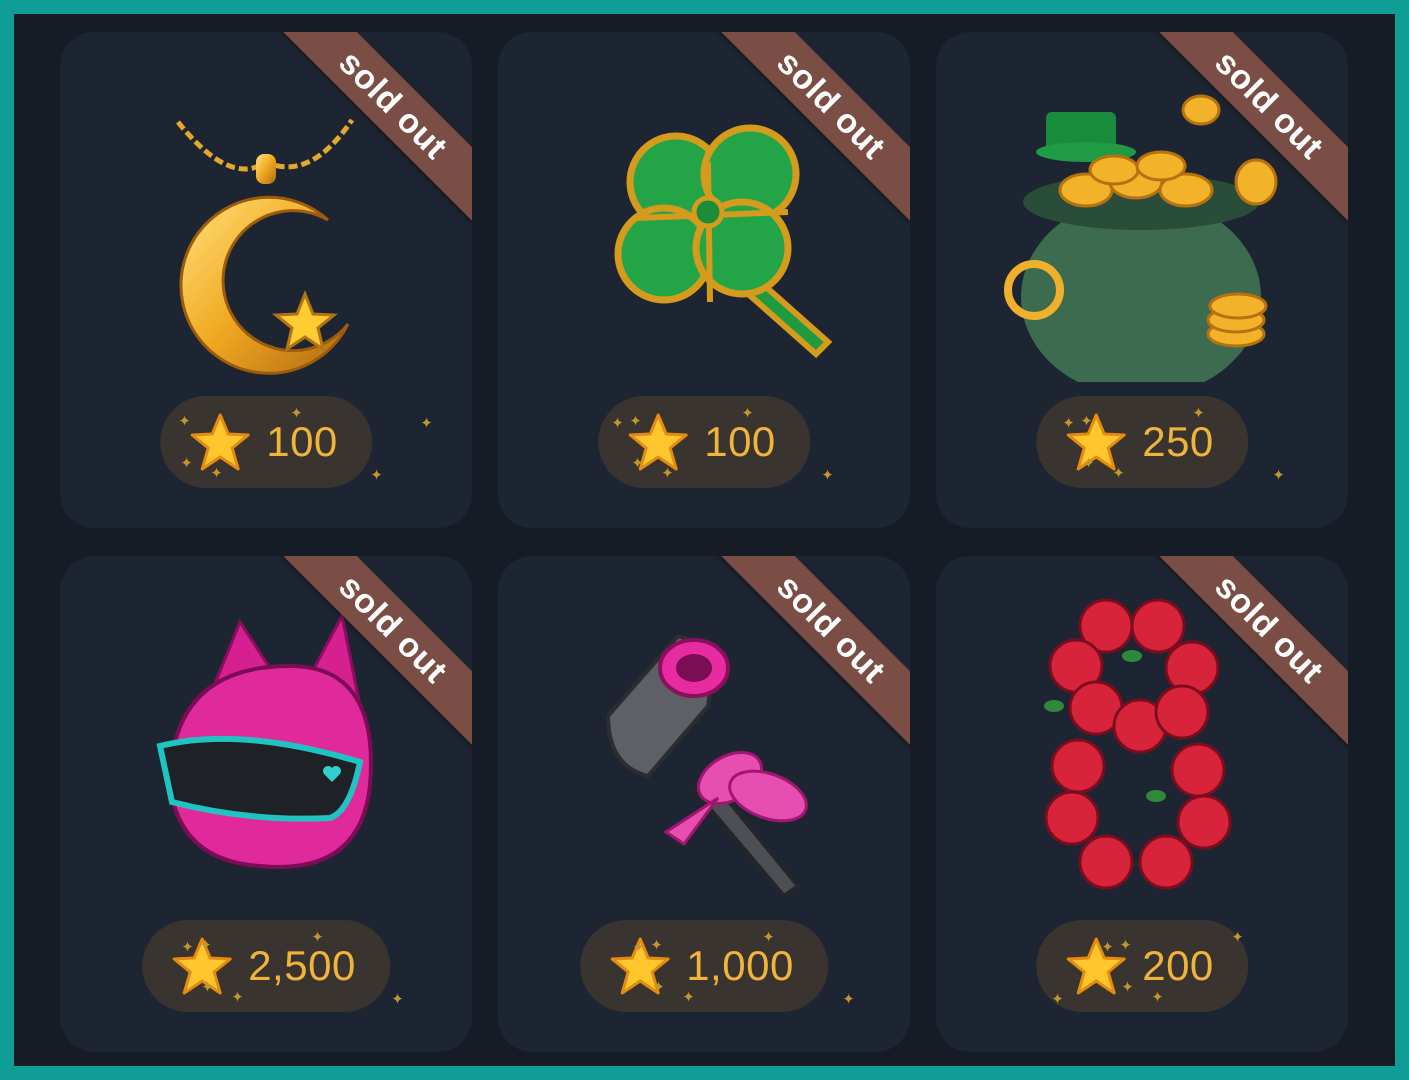  Describe the element at coordinates (266, 804) in the screenshot. I see `gift-card: sold out 2,500 ✦ ✦ ✦ ✦ ✦ ✦` at that location.